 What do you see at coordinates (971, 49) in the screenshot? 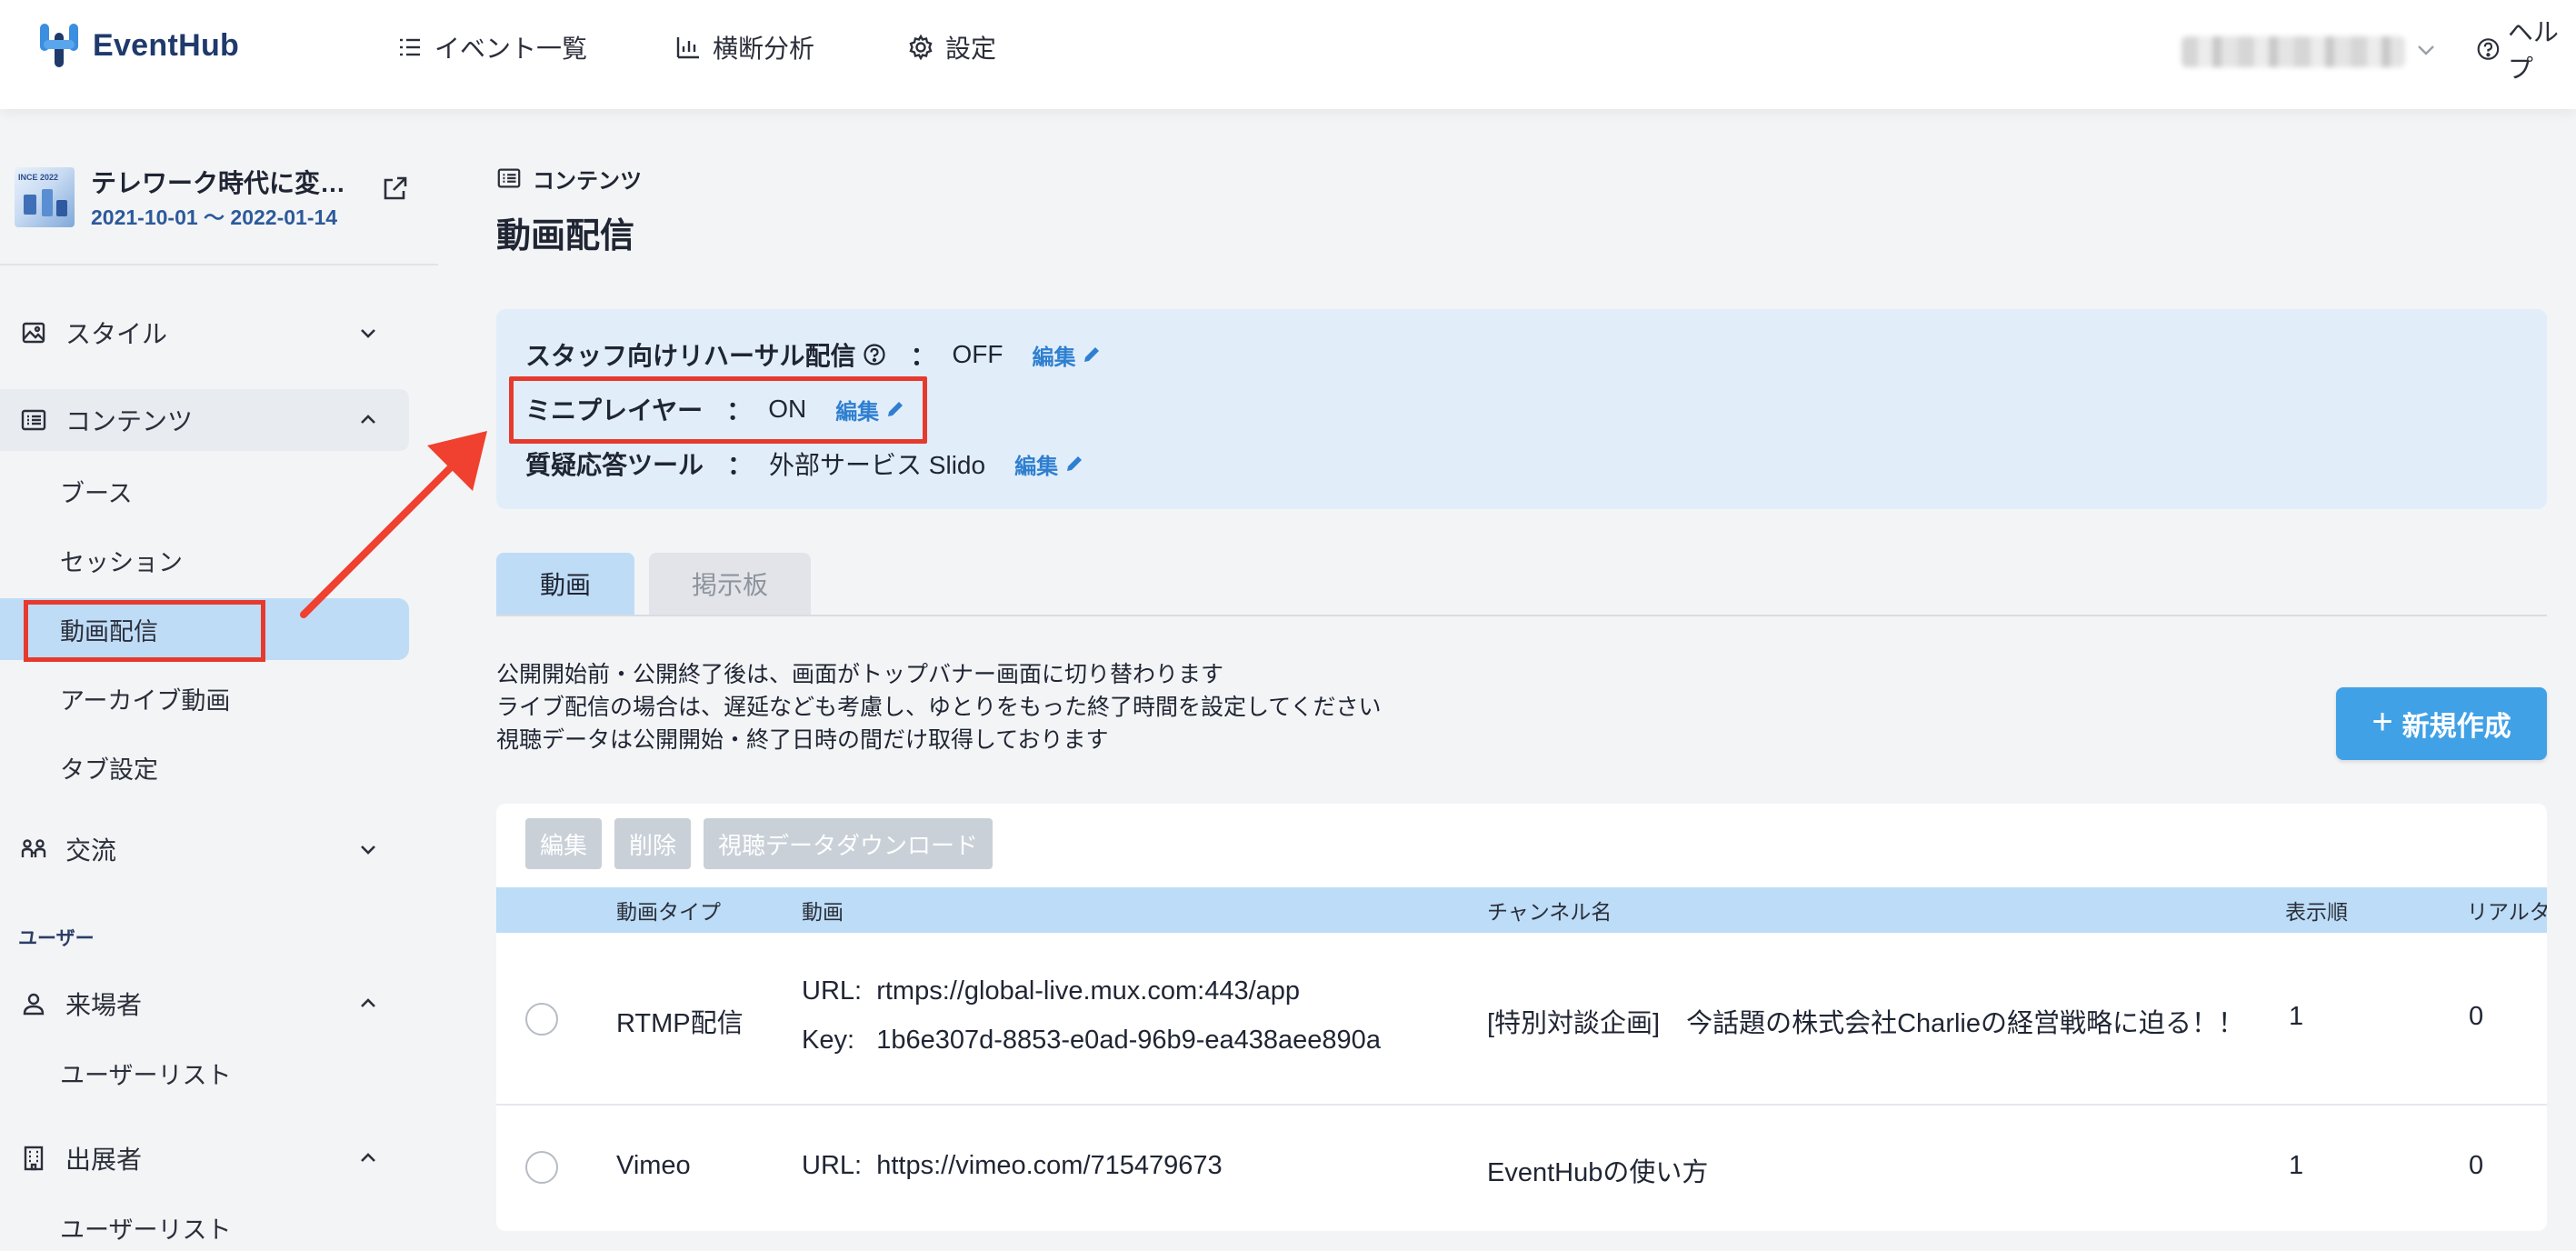
I see `nav-settings-label: 設定` at bounding box center [971, 49].